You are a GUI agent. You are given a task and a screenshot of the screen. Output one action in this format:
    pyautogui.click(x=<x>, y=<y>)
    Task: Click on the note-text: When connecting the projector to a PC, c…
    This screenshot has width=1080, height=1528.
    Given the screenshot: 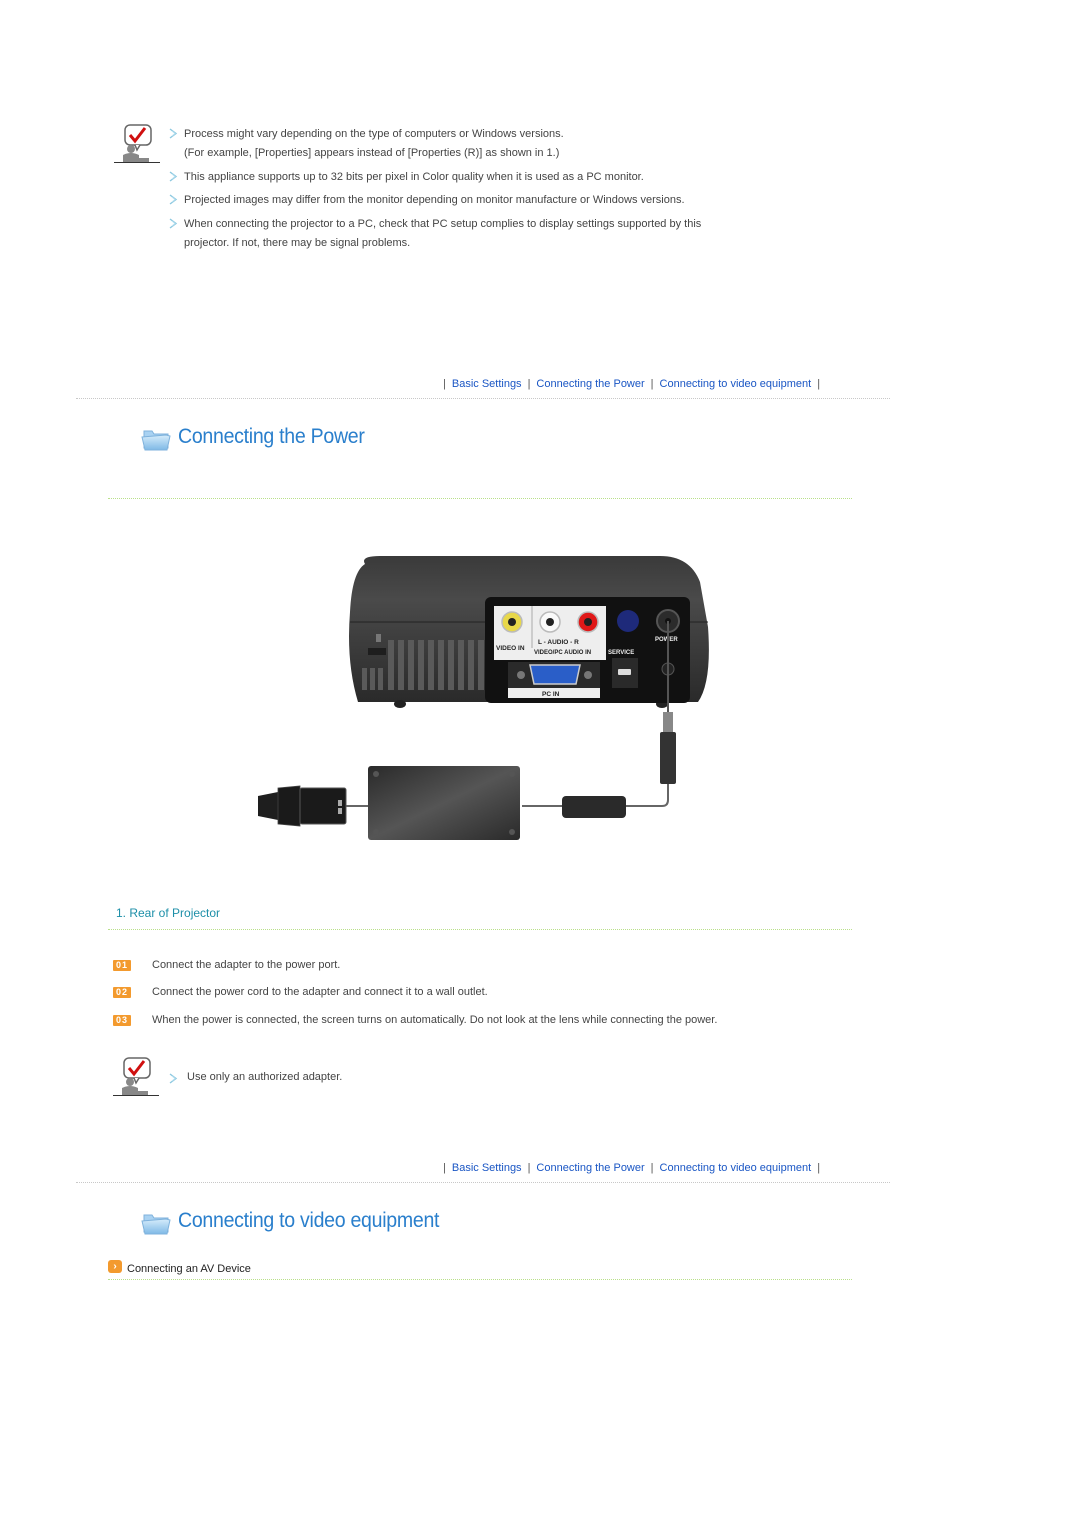 What is the action you would take?
    pyautogui.click(x=443, y=224)
    